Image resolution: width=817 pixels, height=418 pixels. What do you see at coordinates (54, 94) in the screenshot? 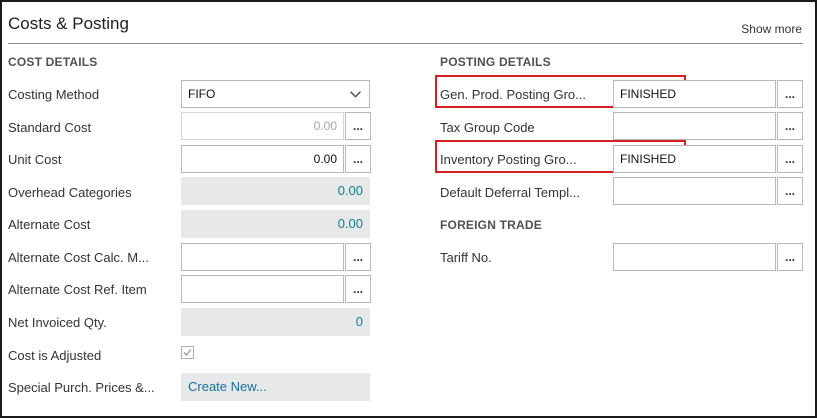
I see `costing-method-label: Costing Method` at bounding box center [54, 94].